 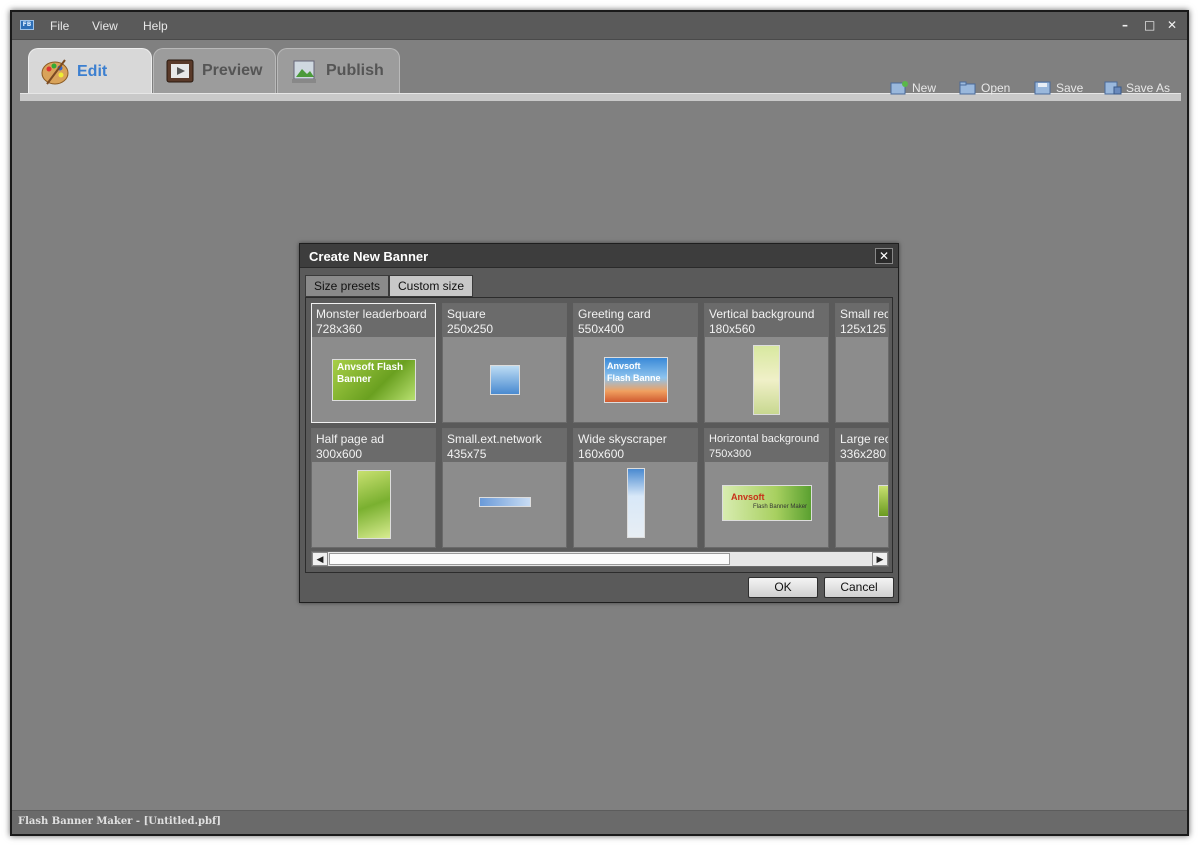 What do you see at coordinates (27, 25) in the screenshot?
I see `app-logo-icon: FB` at bounding box center [27, 25].